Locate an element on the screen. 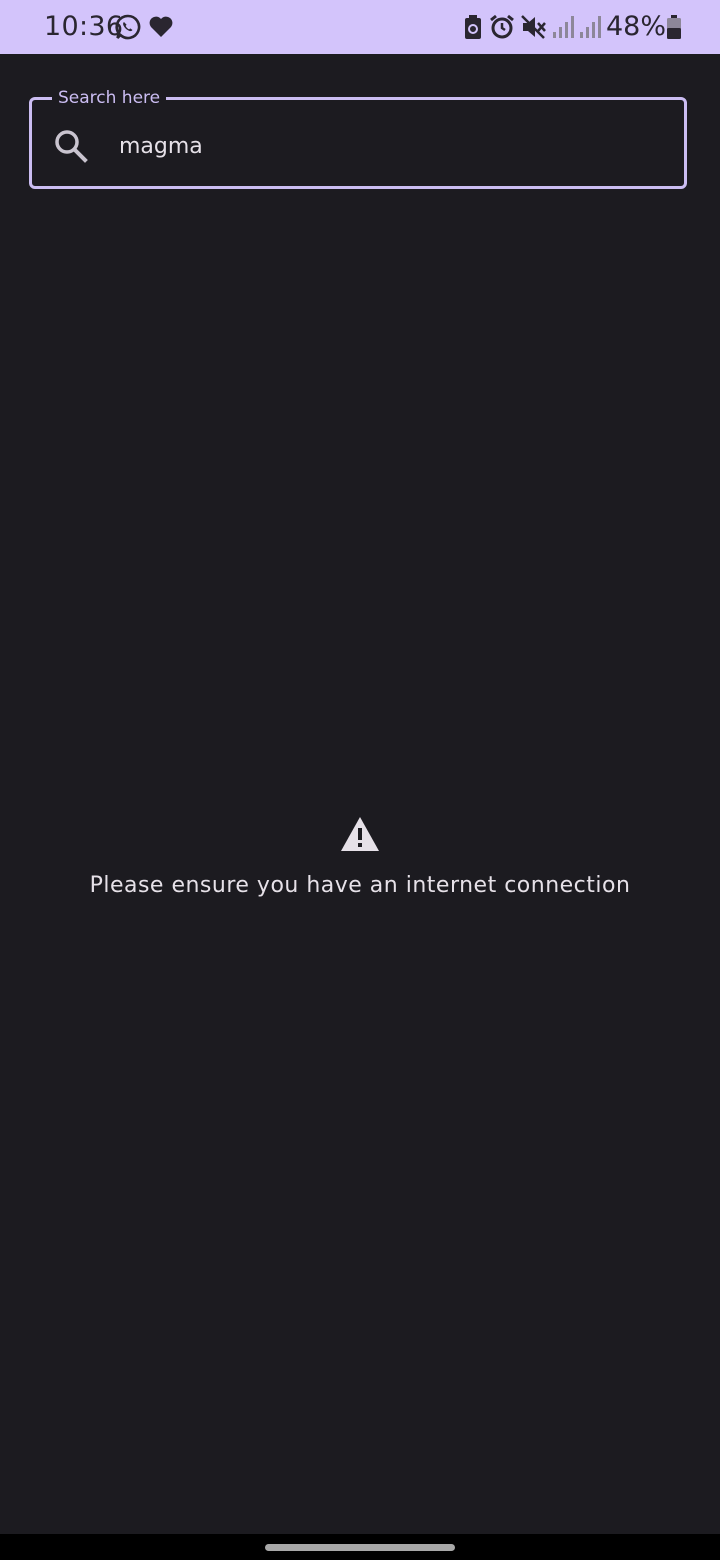 Image resolution: width=720 pixels, height=1560 pixels. recycle-battery-icon is located at coordinates (473, 27).